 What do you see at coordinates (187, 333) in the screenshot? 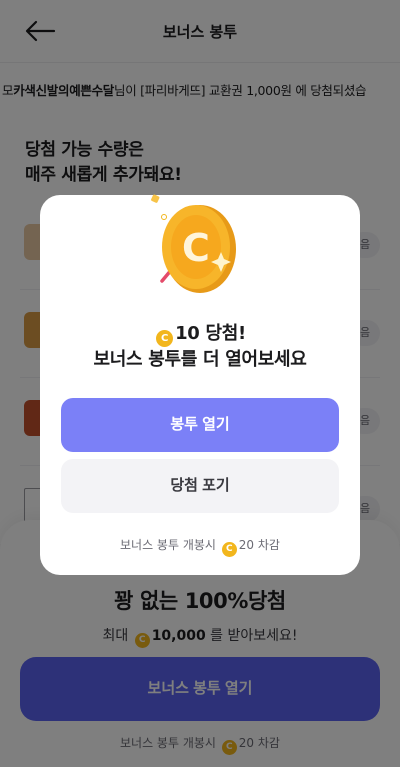
I see `win-amount: 10` at bounding box center [187, 333].